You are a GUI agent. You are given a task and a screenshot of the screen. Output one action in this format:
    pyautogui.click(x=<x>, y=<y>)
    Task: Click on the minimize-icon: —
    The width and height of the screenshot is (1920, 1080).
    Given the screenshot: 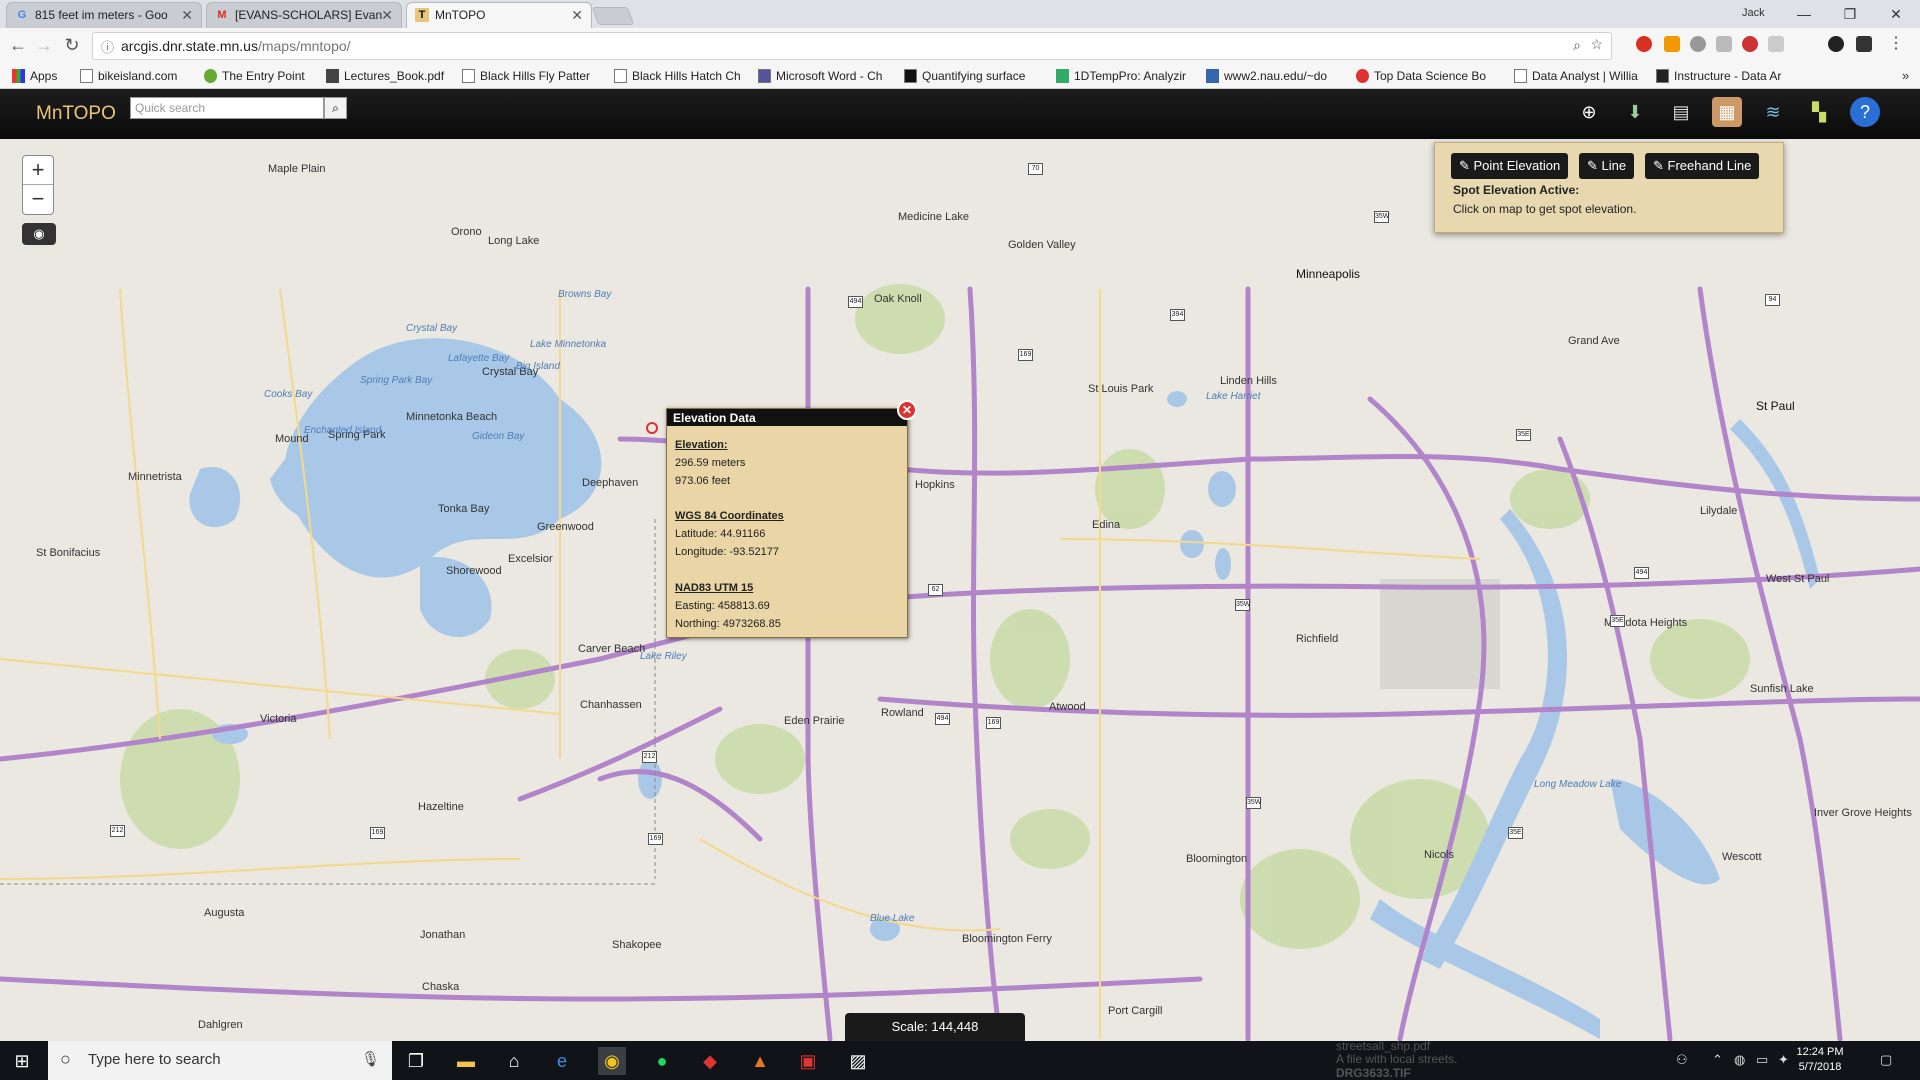 What is the action you would take?
    pyautogui.click(x=1804, y=14)
    